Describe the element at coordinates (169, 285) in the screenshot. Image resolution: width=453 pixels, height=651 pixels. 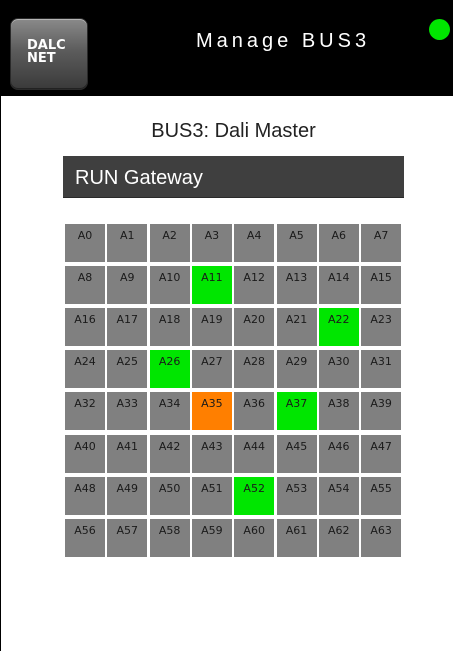
I see `address-cell-a10: A10` at that location.